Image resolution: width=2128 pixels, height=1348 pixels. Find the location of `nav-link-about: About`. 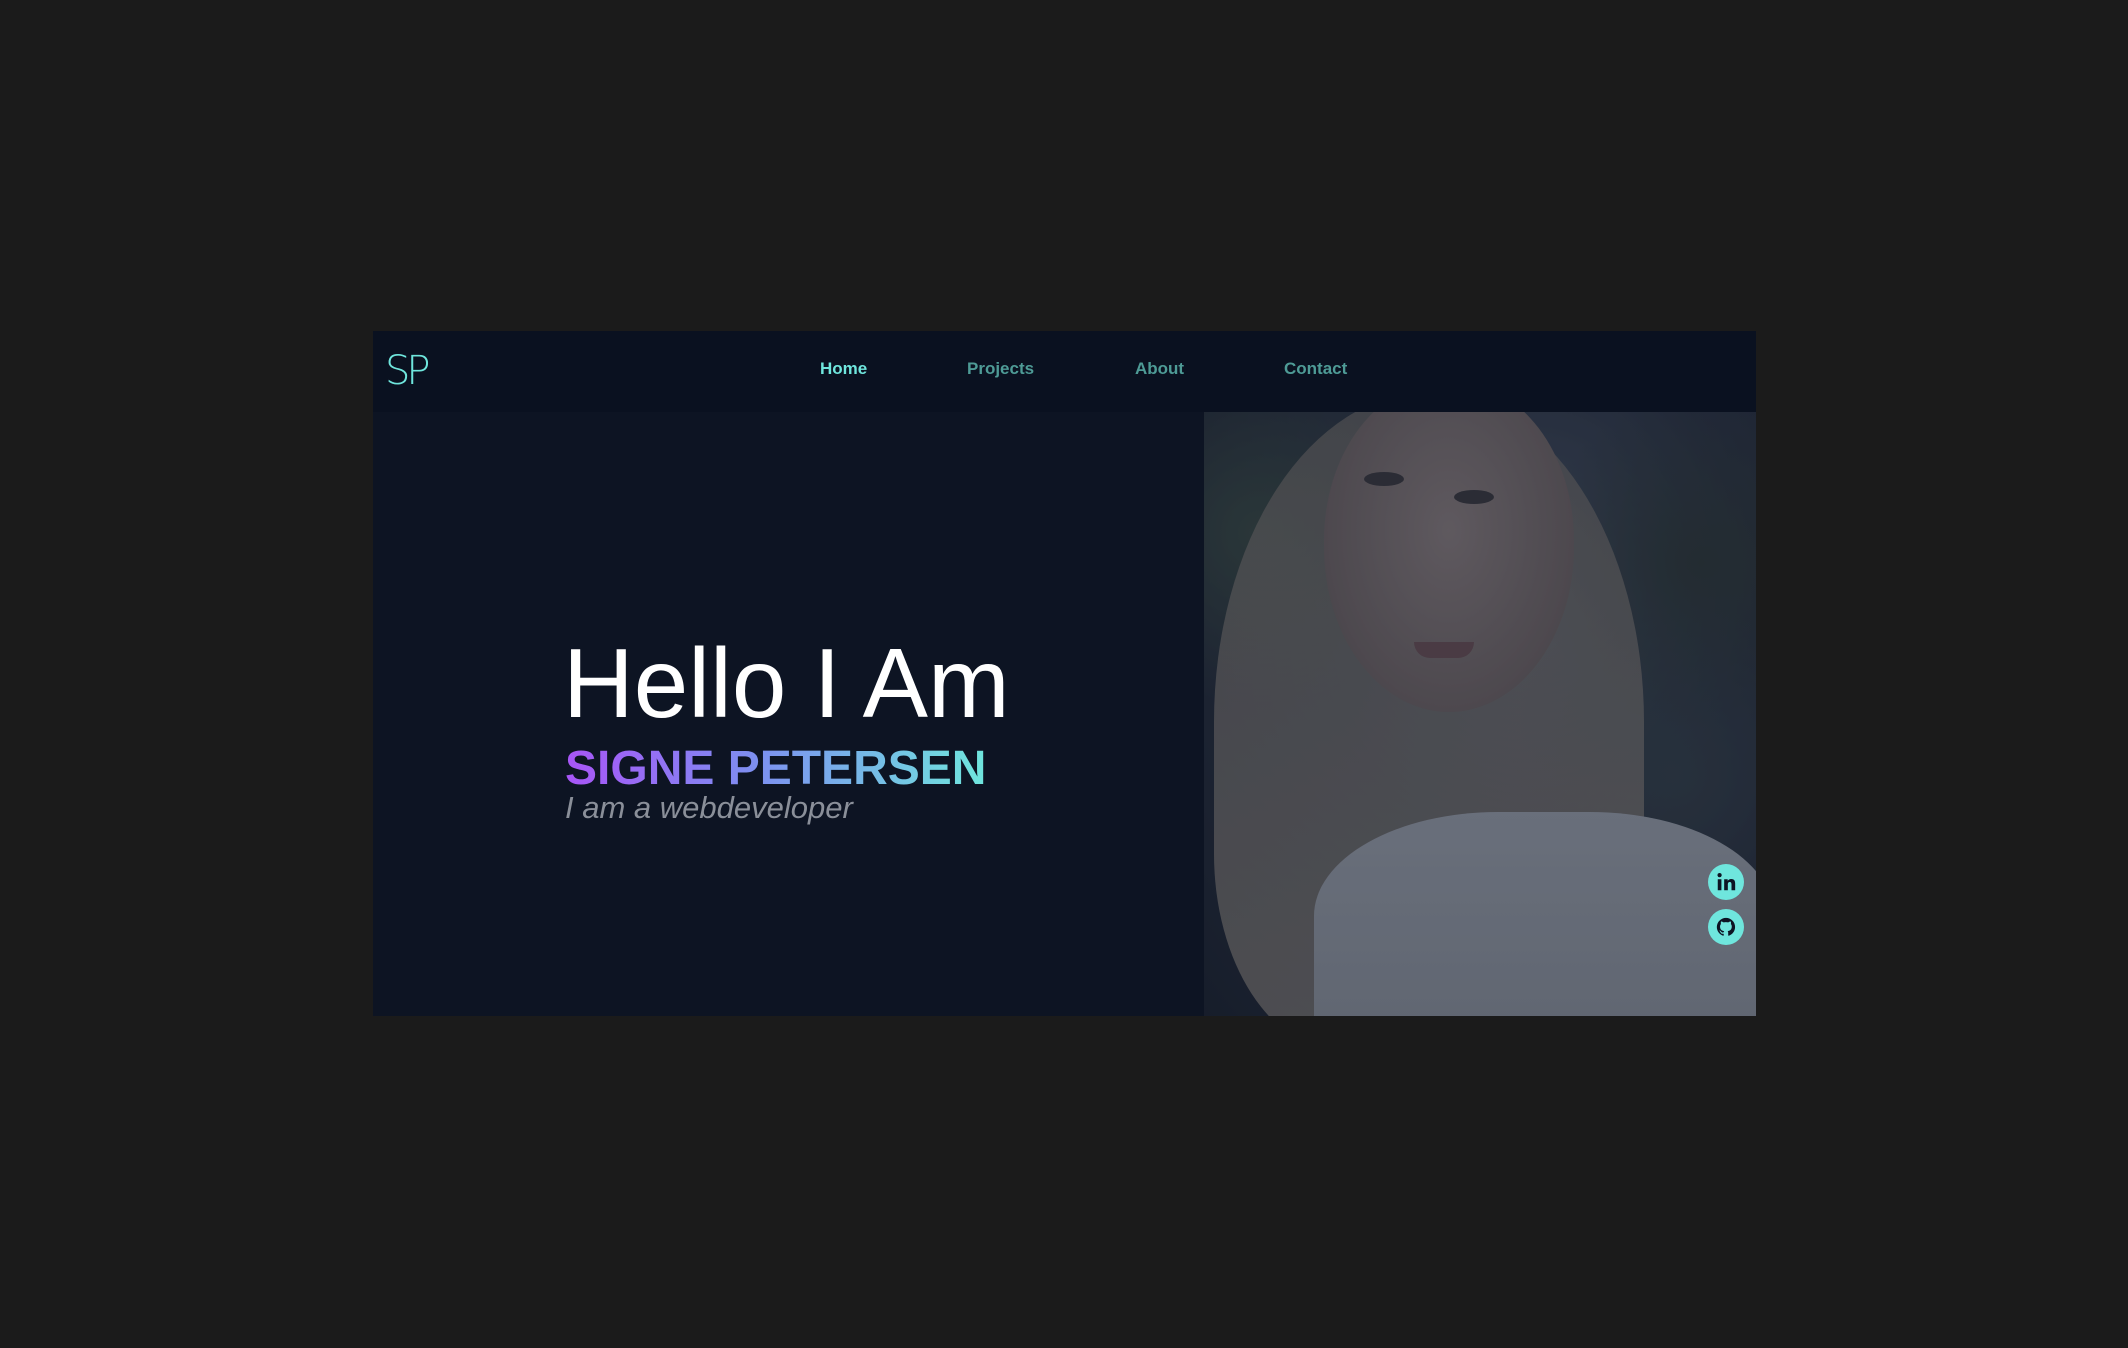

nav-link-about: About is located at coordinates (1159, 369).